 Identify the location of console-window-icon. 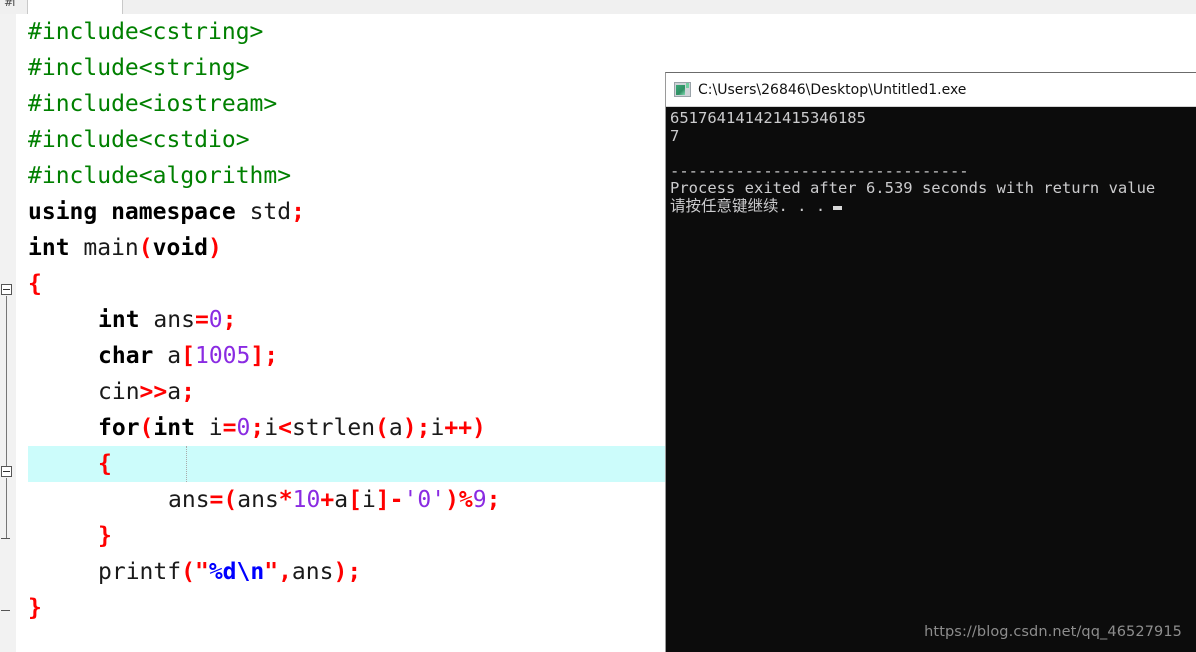
(682, 89).